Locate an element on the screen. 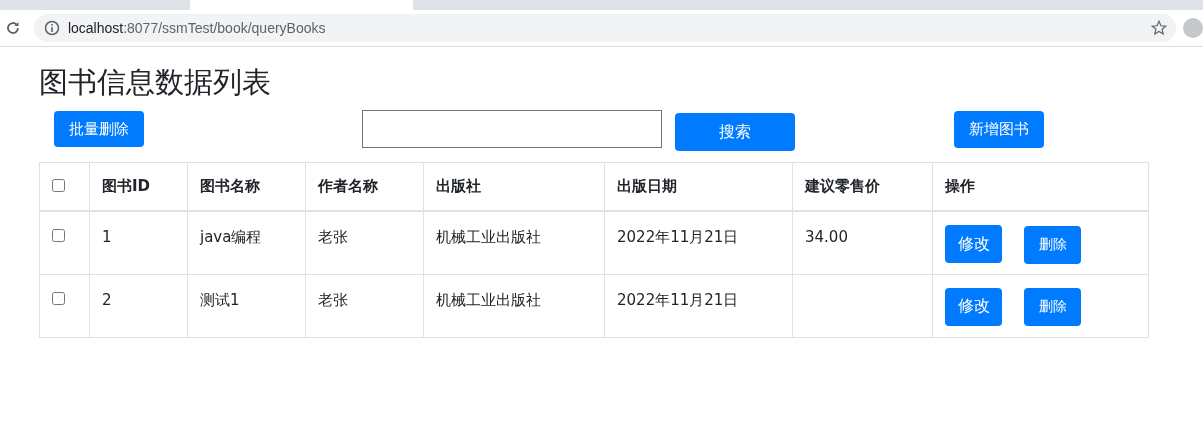  star-icon is located at coordinates (1159, 28).